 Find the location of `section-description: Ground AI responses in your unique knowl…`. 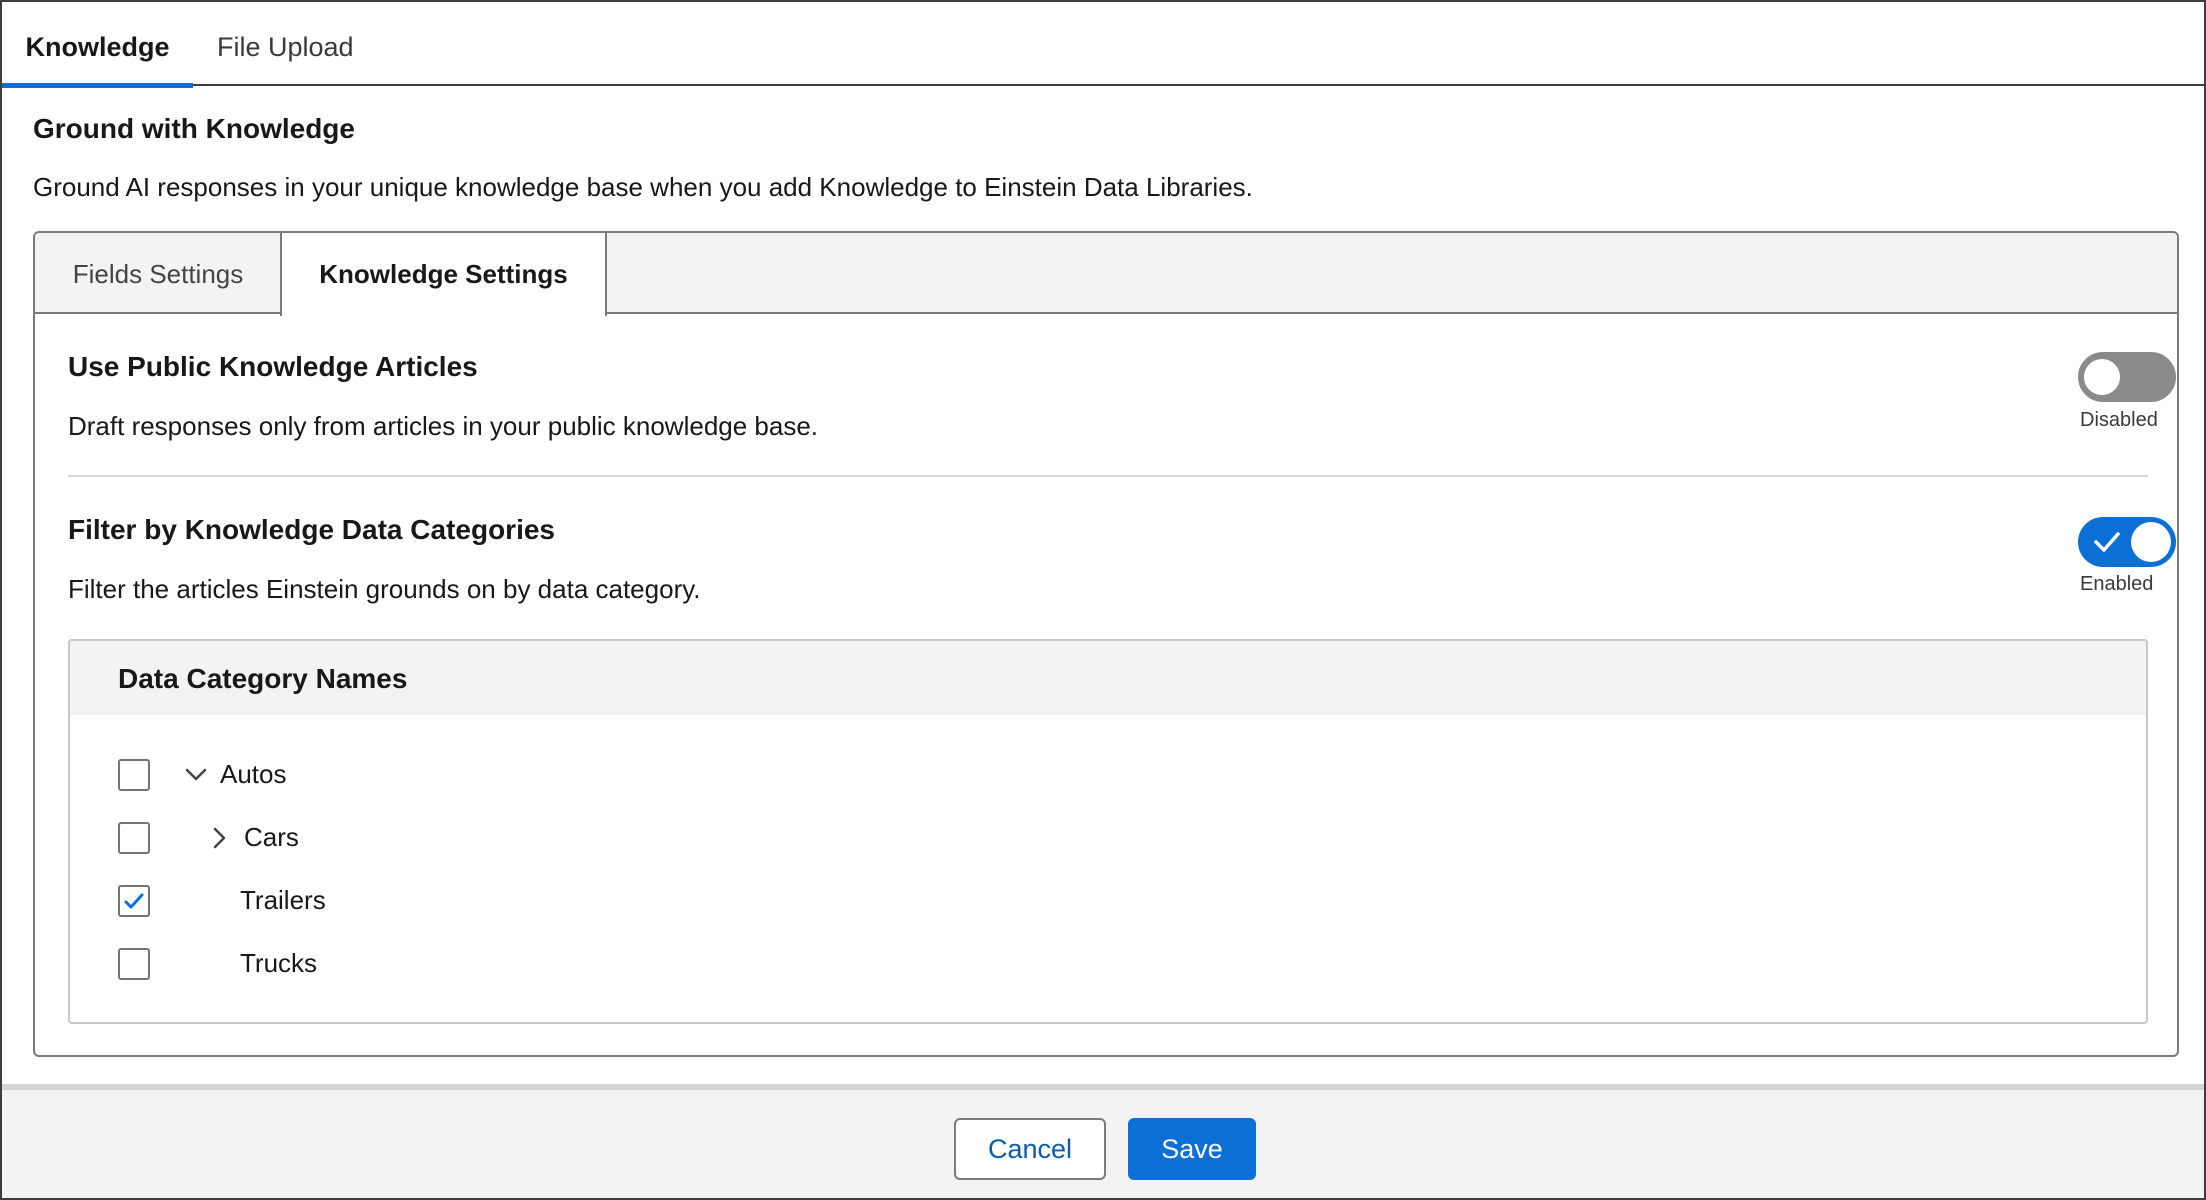

section-description: Ground AI responses in your unique knowl… is located at coordinates (643, 187).